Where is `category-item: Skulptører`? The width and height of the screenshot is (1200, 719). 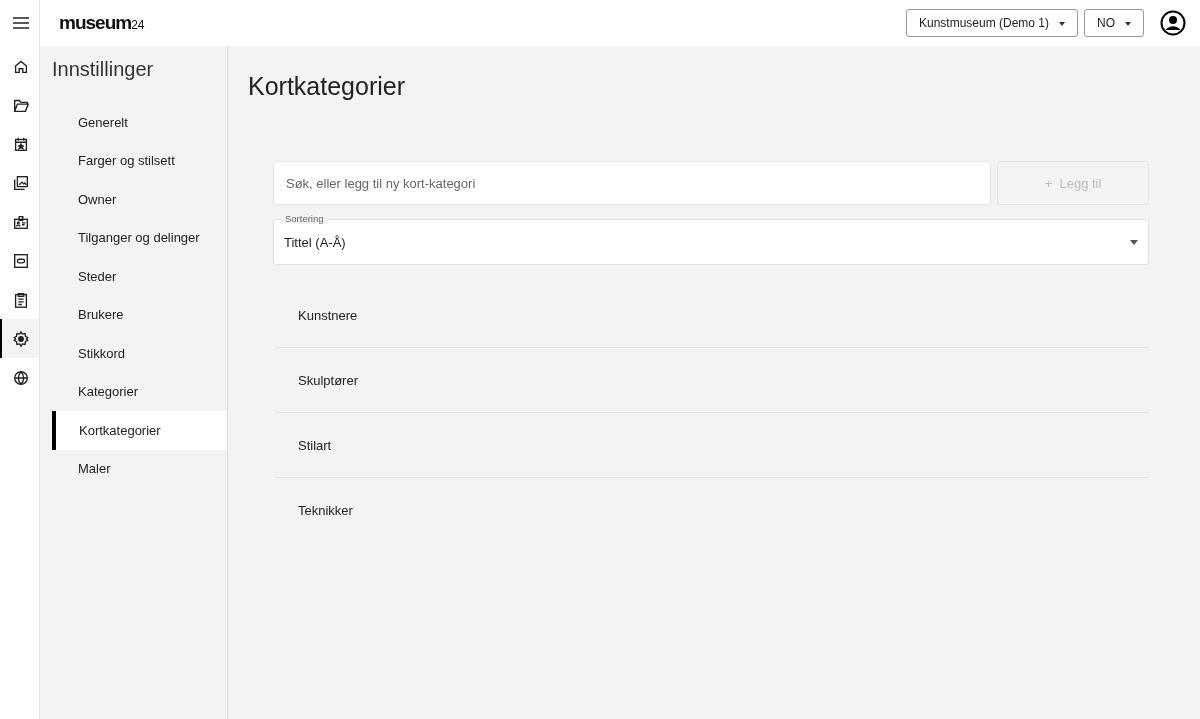 category-item: Skulptører is located at coordinates (712, 380).